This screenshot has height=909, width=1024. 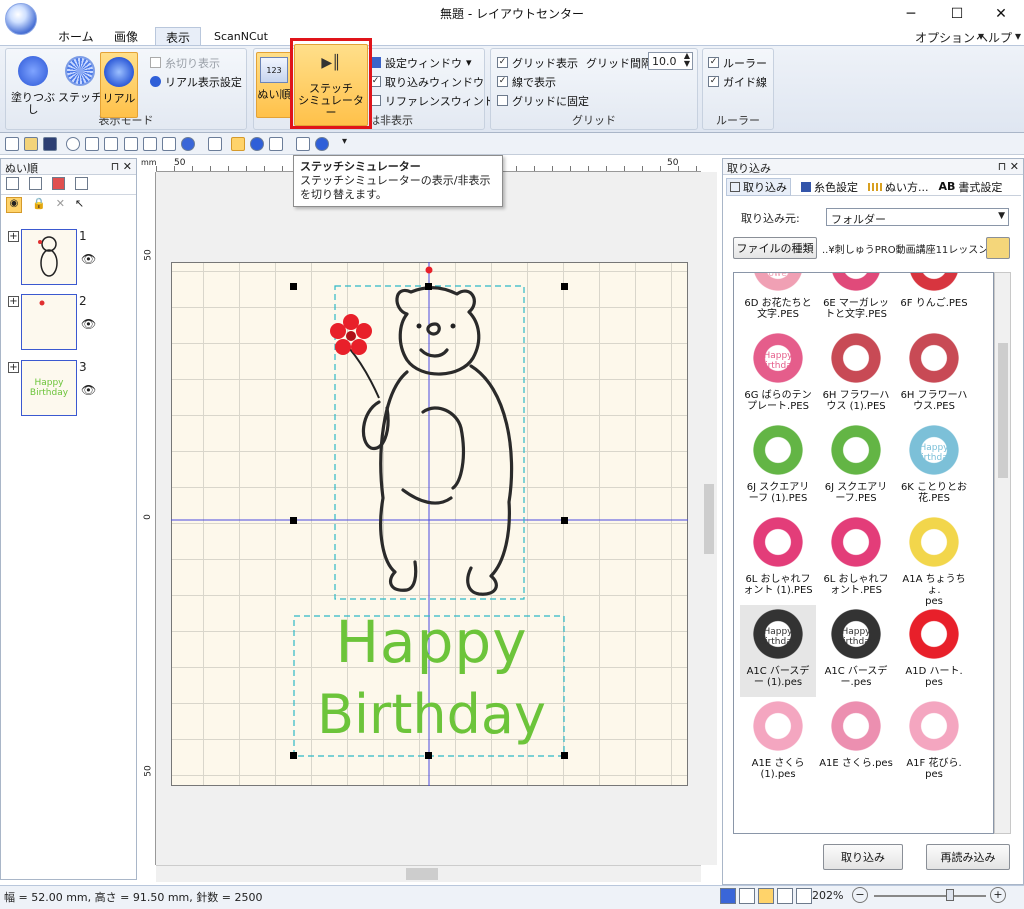 I want to click on show-grid-checkbox: ✓ グリッド表示, so click(x=537, y=62).